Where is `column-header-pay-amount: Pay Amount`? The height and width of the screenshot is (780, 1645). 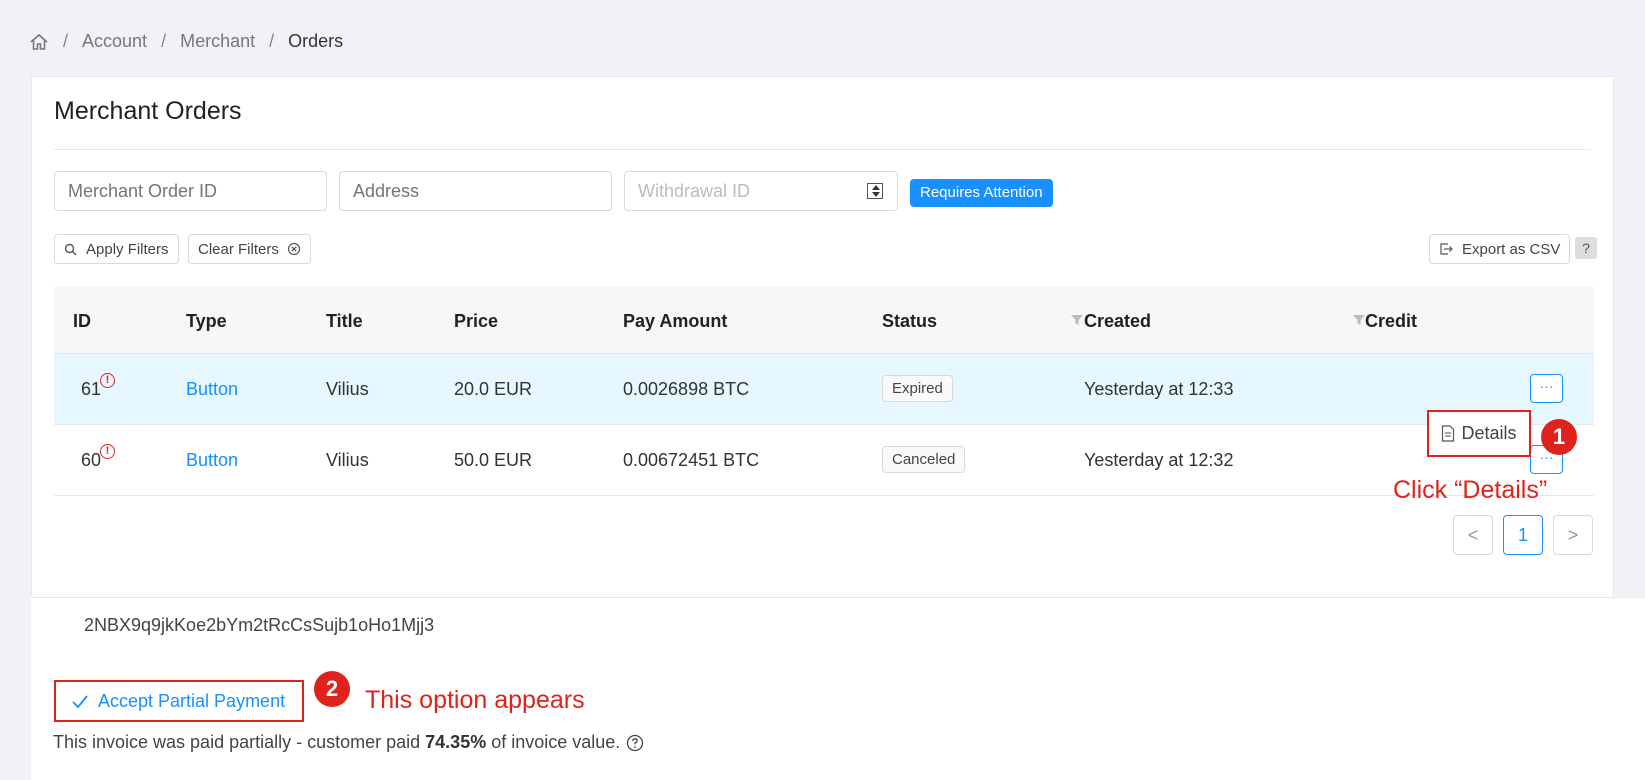 column-header-pay-amount: Pay Amount is located at coordinates (675, 321).